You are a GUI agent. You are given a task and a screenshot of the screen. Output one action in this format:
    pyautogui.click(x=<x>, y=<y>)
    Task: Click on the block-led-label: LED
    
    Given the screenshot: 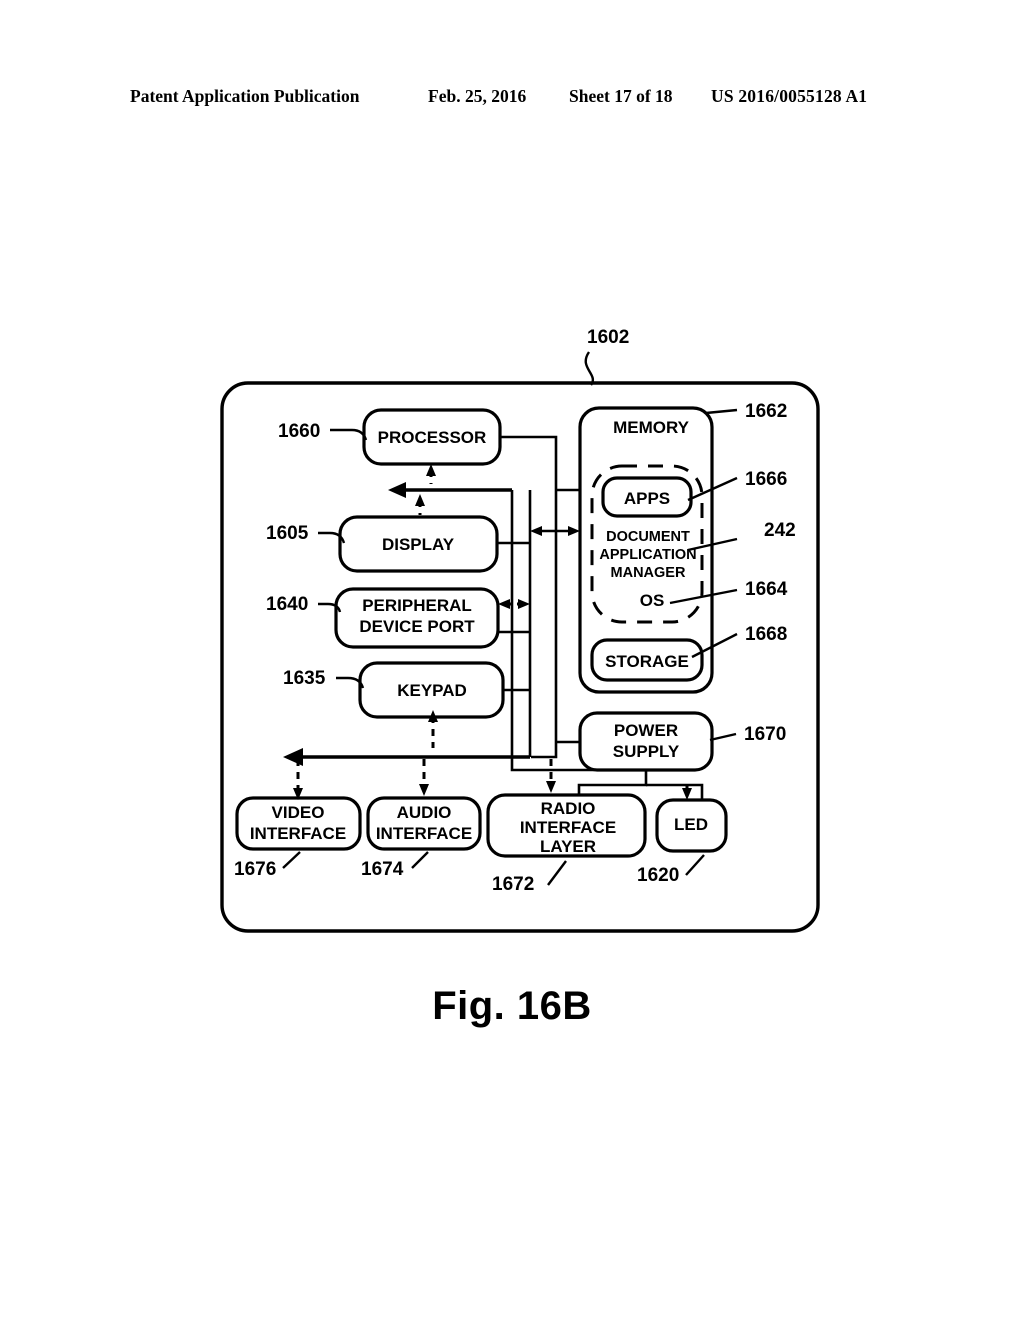 What is the action you would take?
    pyautogui.click(x=691, y=824)
    